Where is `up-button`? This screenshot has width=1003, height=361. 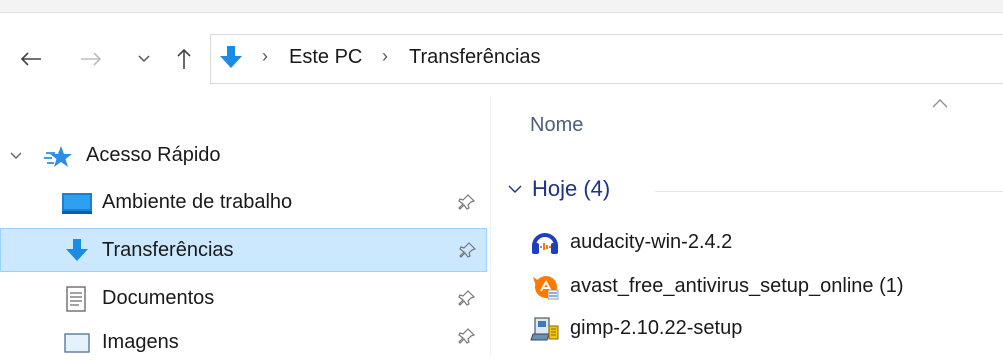
up-button is located at coordinates (184, 59).